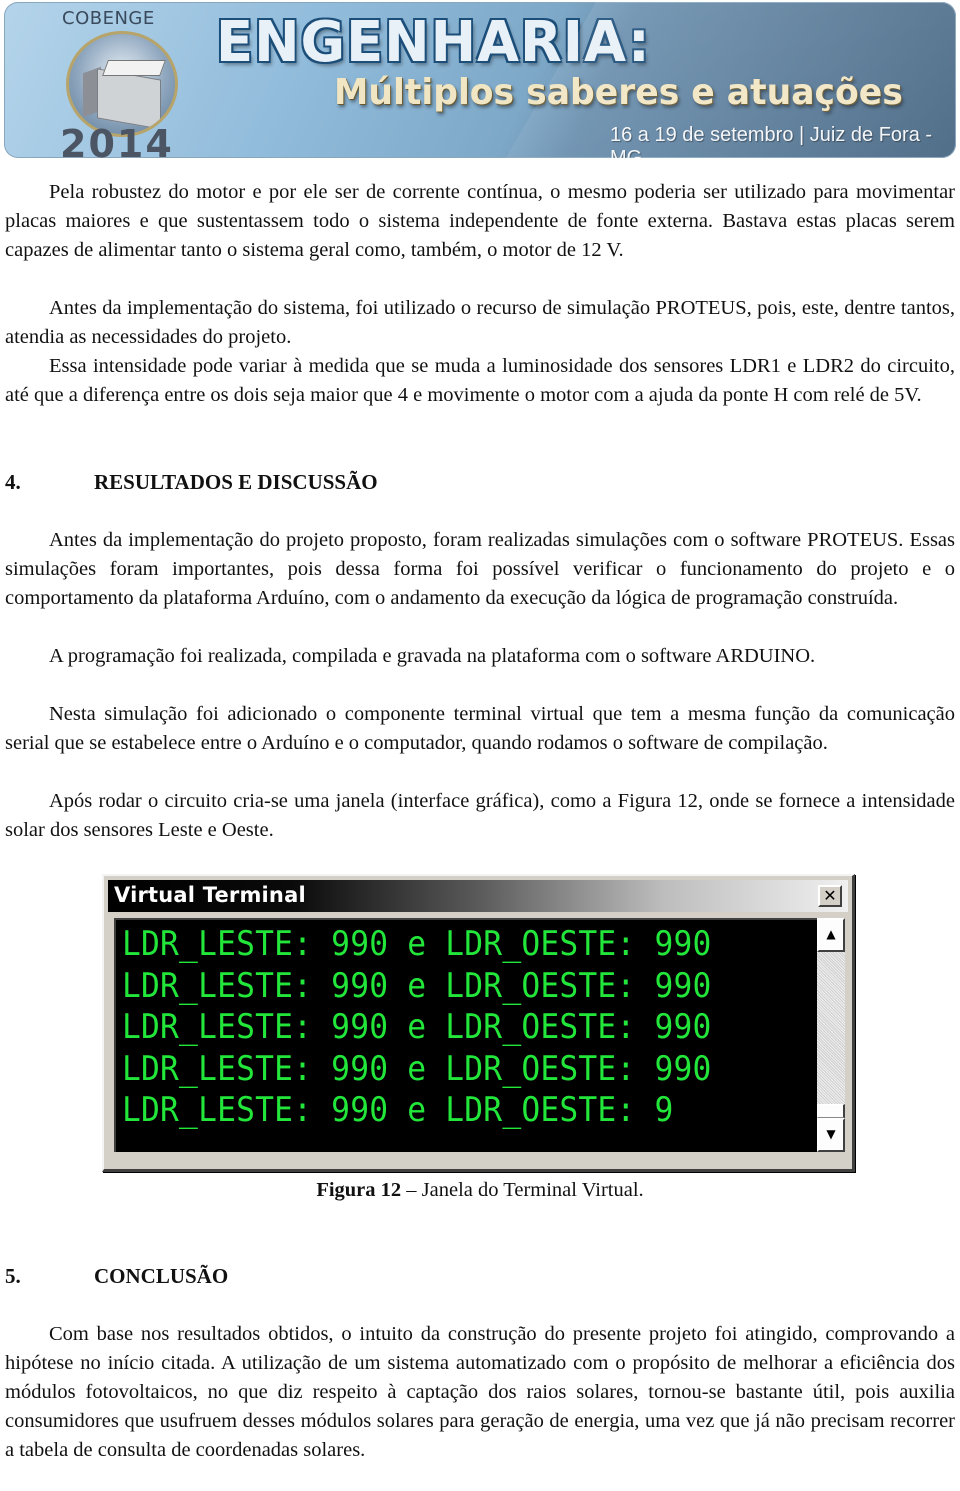 This screenshot has width=960, height=1491. I want to click on section-number: 4., so click(13, 482).